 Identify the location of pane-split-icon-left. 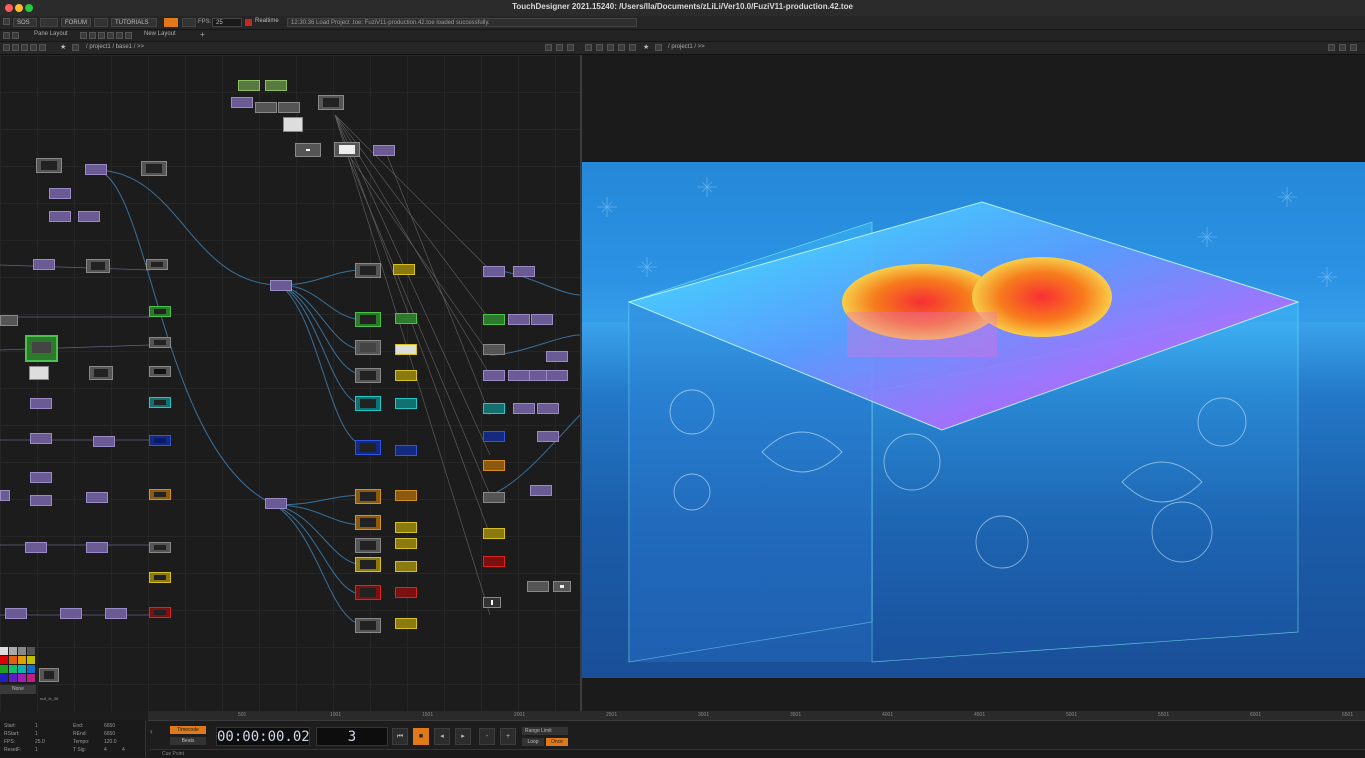
(559, 47).